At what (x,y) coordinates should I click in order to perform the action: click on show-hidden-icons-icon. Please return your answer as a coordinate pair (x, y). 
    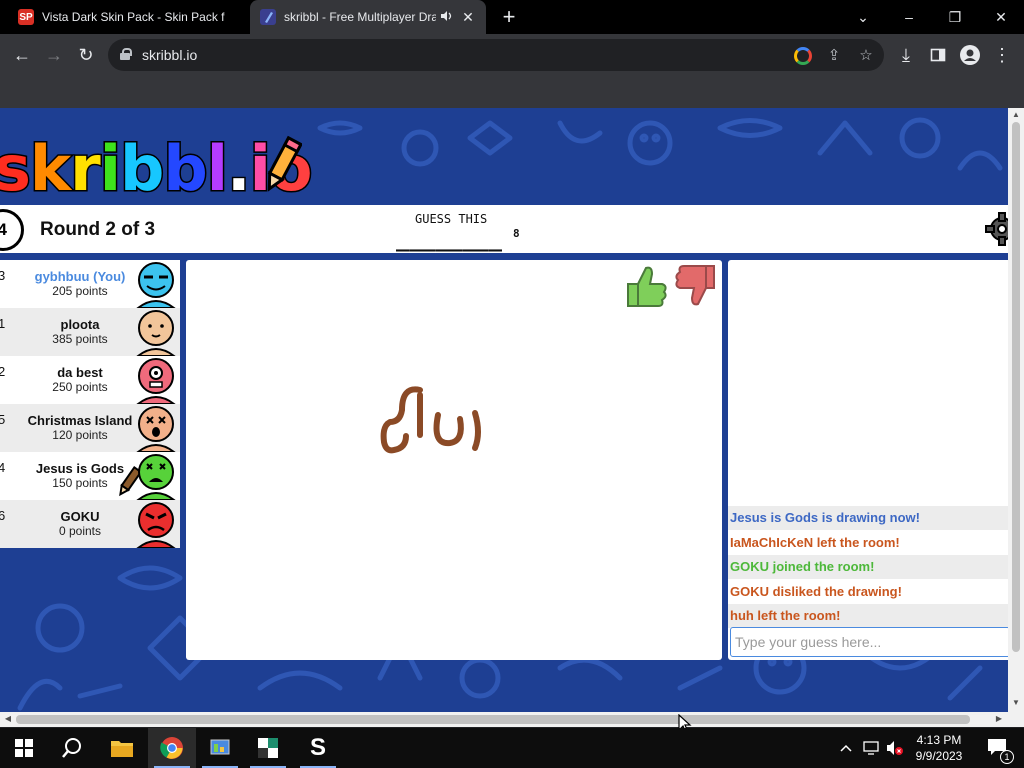
    Looking at the image, I should click on (846, 748).